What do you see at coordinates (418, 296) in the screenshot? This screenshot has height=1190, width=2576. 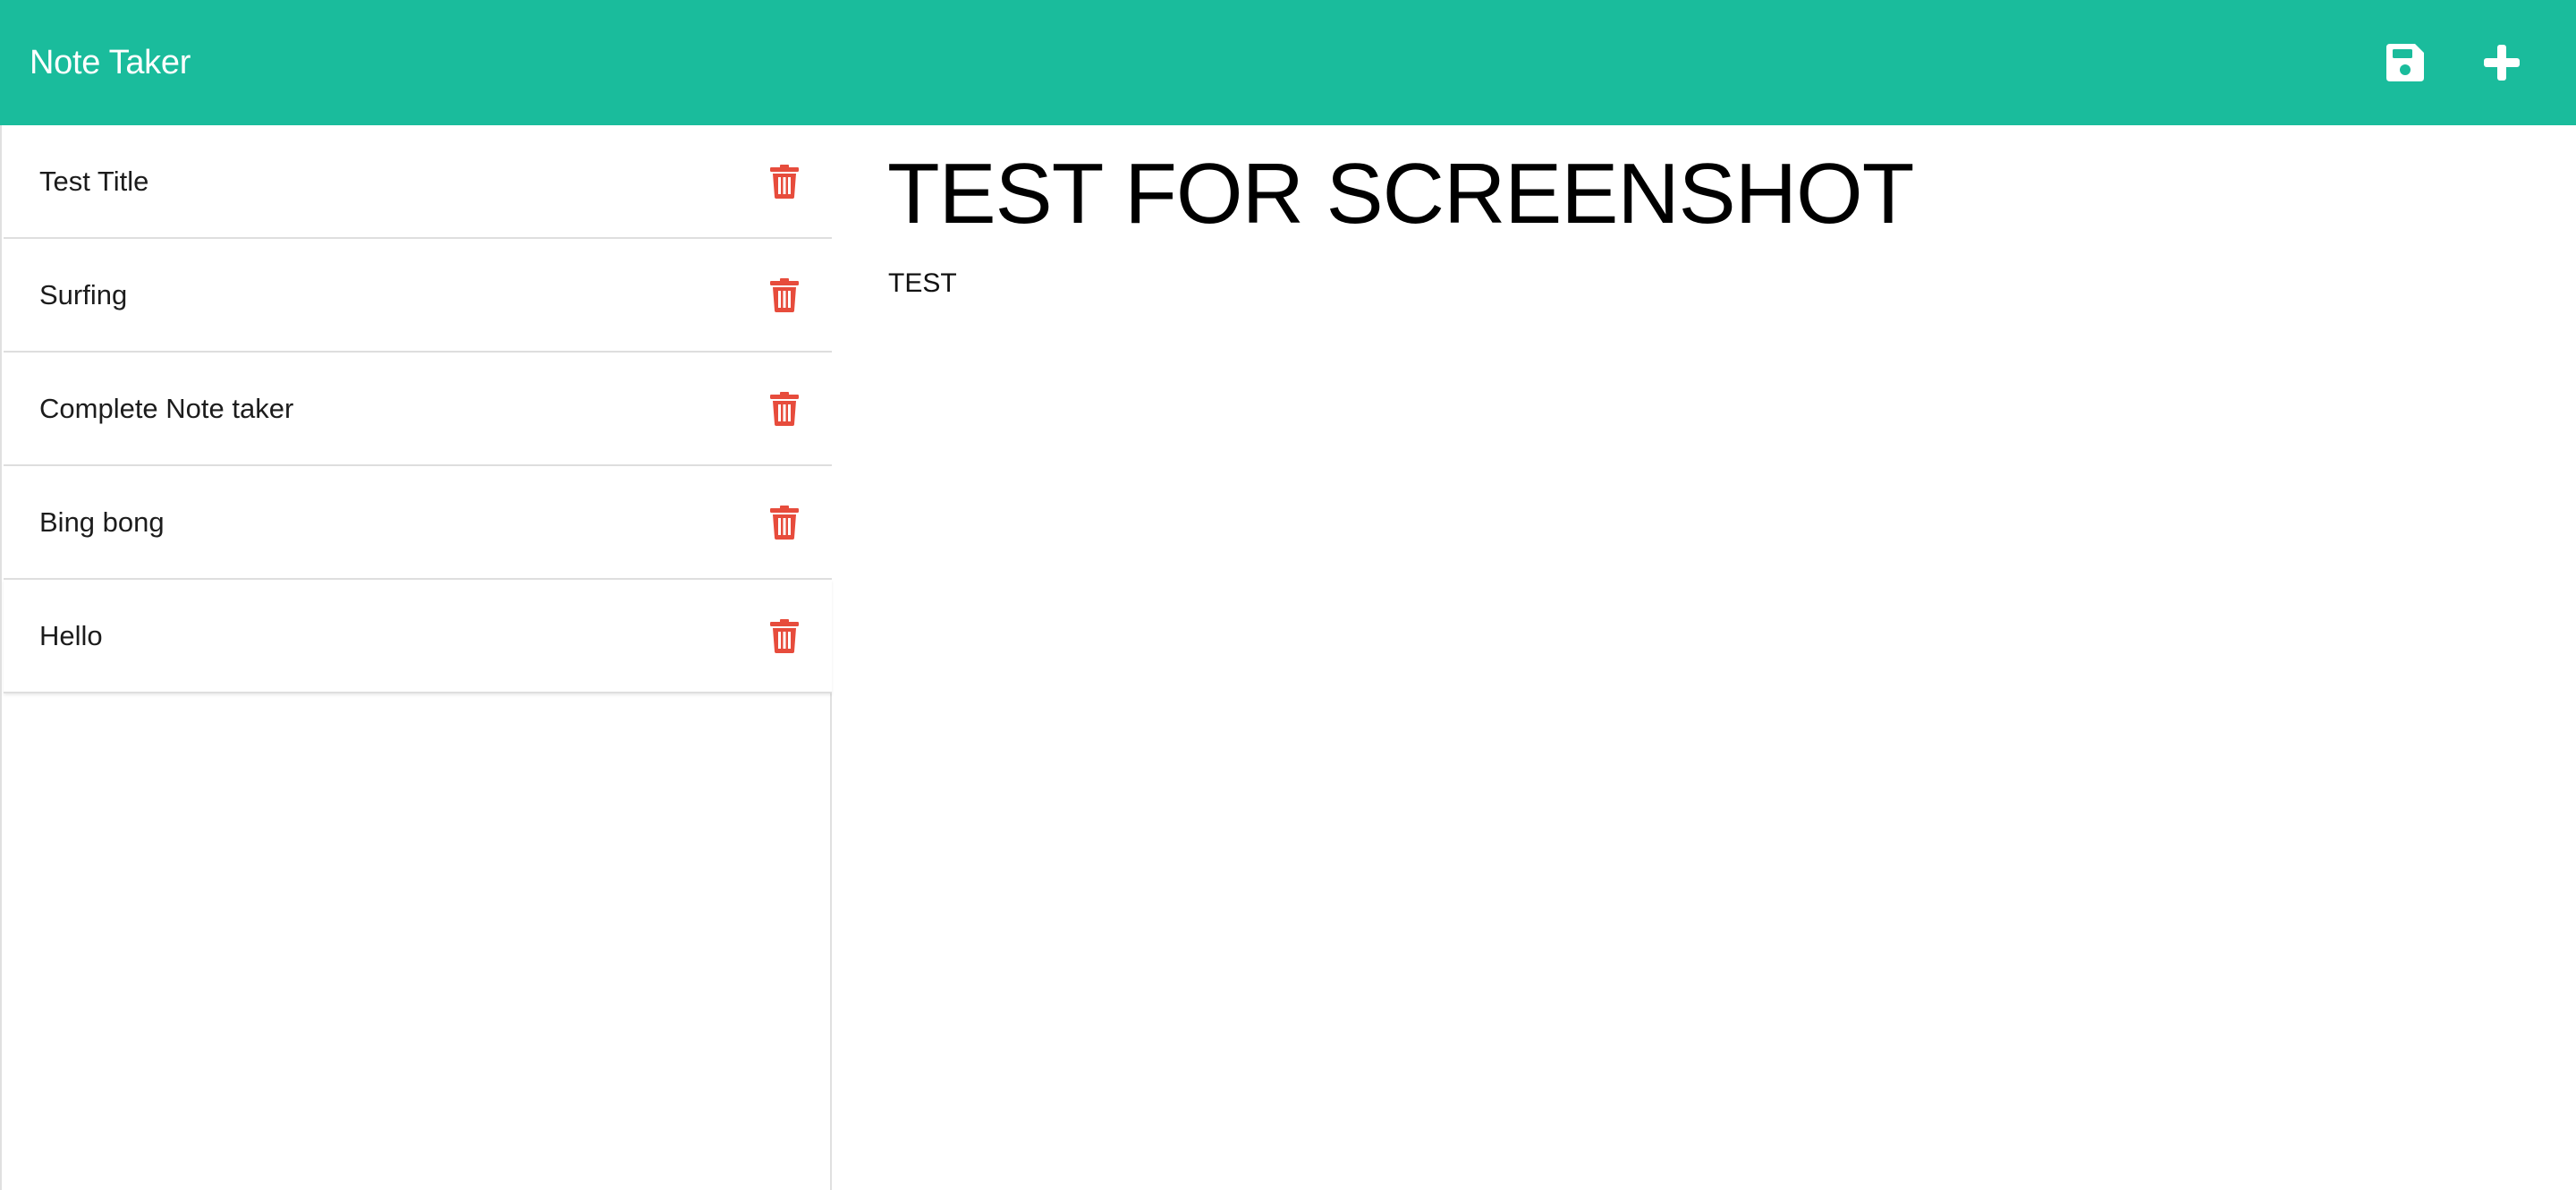 I see `list-item: Surfing` at bounding box center [418, 296].